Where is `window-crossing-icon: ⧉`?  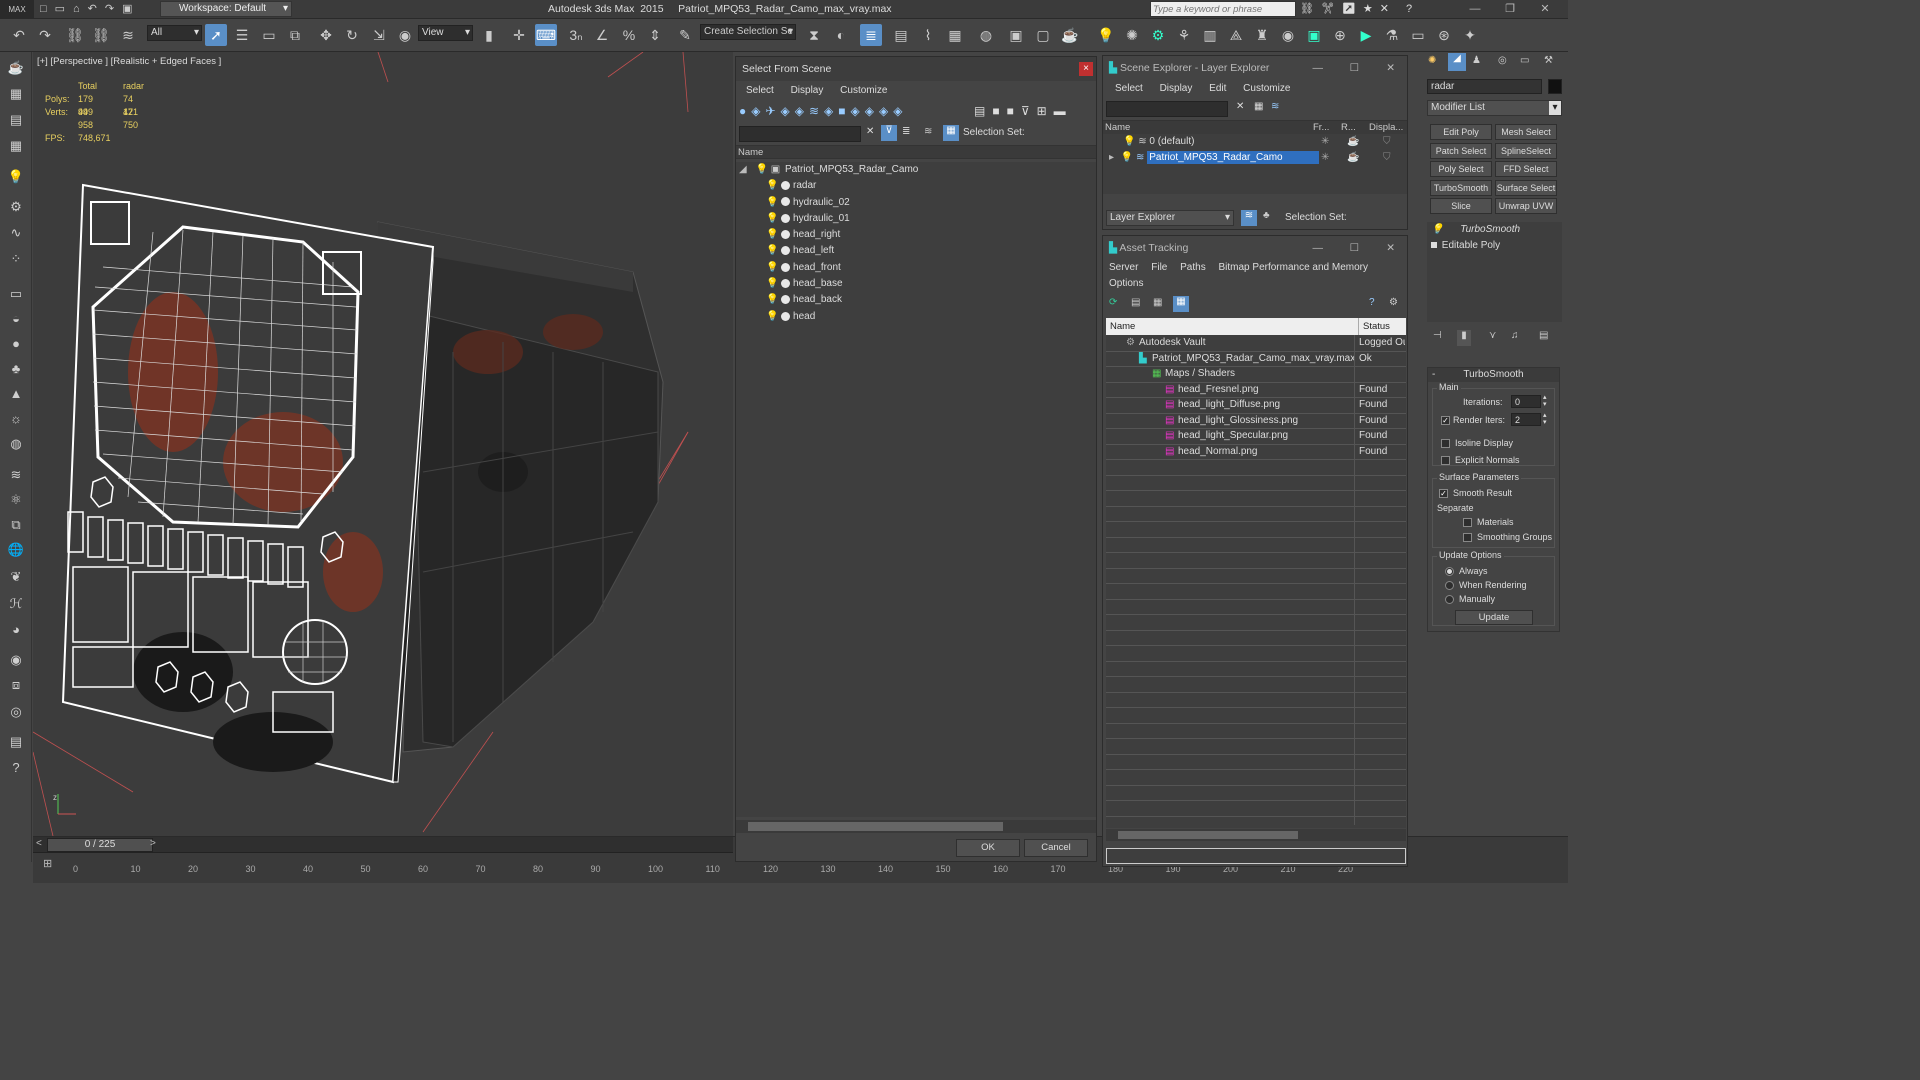
window-crossing-icon: ⧉ is located at coordinates (295, 35).